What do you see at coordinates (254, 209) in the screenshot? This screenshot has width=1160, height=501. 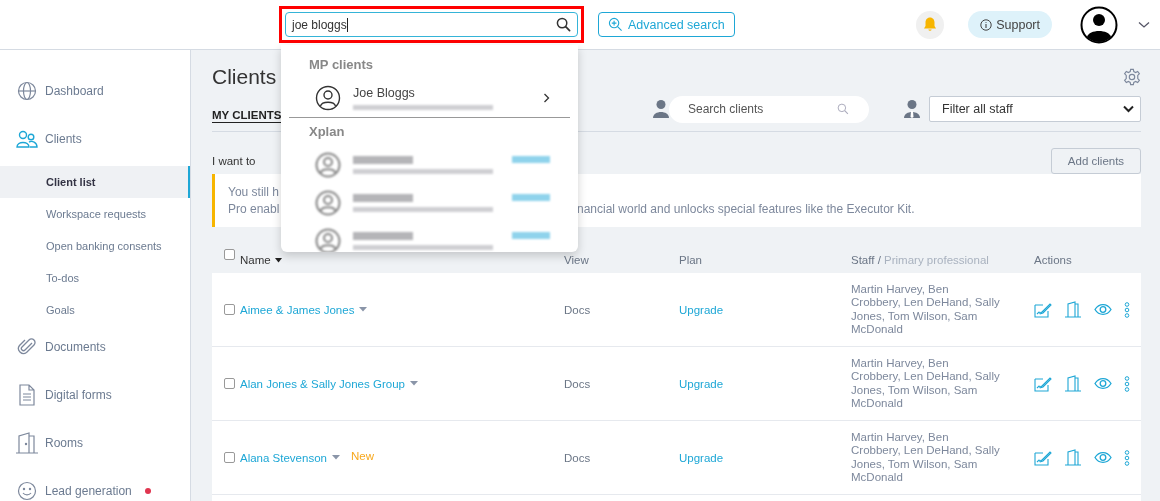 I see `notice-text: Pro enabl` at bounding box center [254, 209].